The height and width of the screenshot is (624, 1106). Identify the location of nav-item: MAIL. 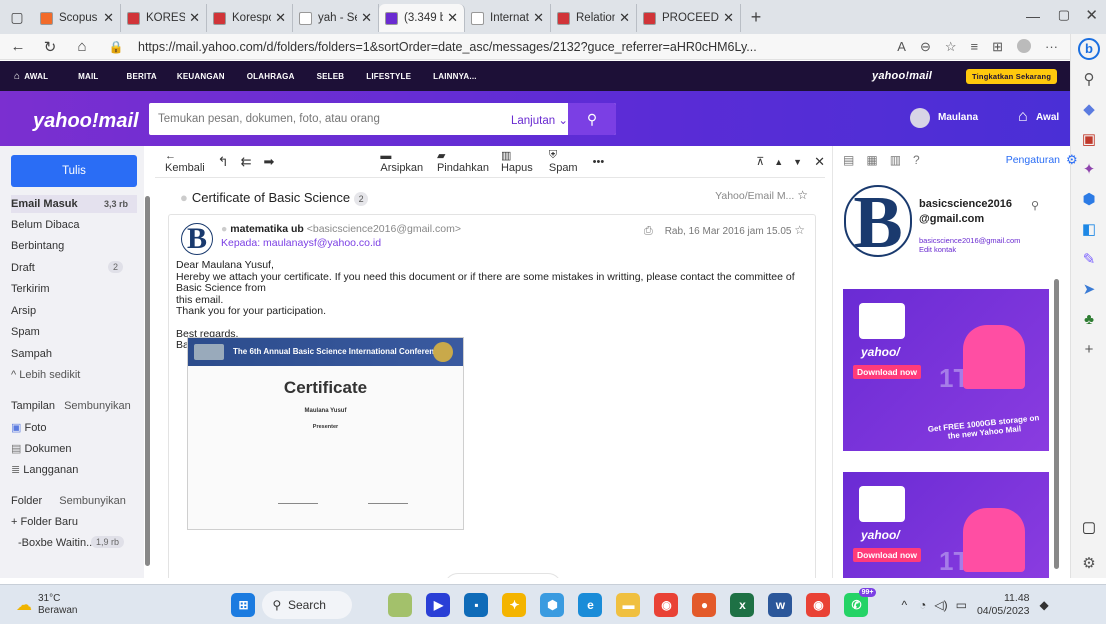
(88, 76).